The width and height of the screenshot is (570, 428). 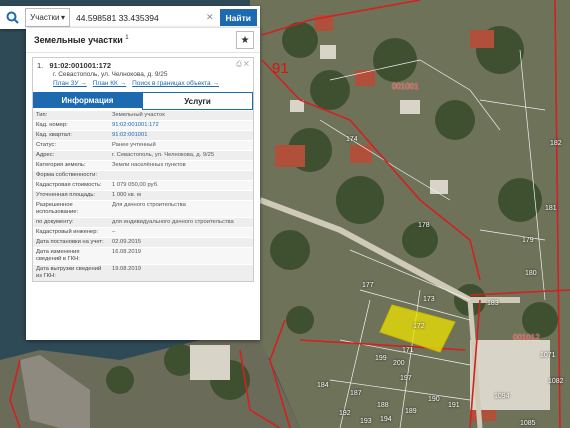 I want to click on row-key: Форма собственности:, so click(x=66, y=175).